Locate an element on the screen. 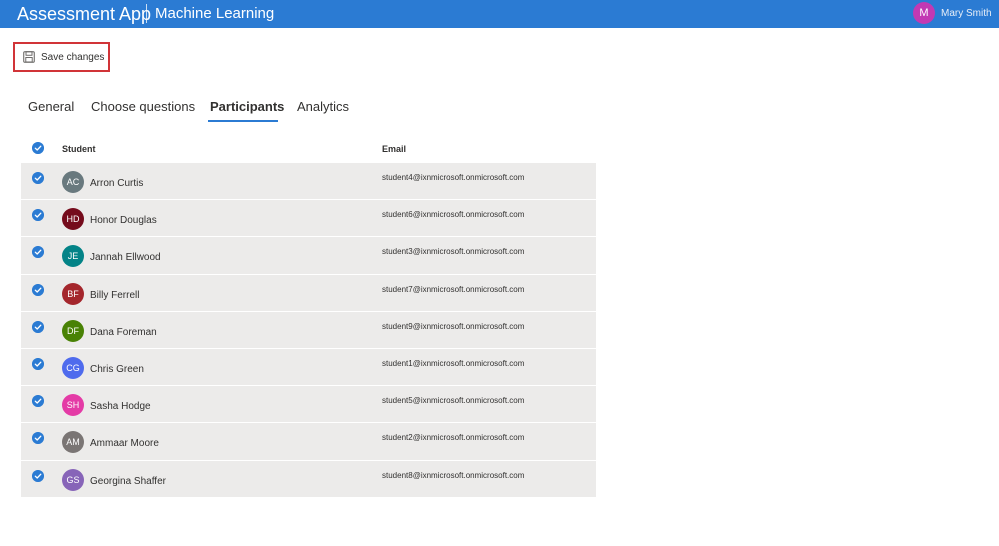 Image resolution: width=999 pixels, height=546 pixels. student-email: student1@ixnmicrosoft.onmicrosoft.com is located at coordinates (453, 363).